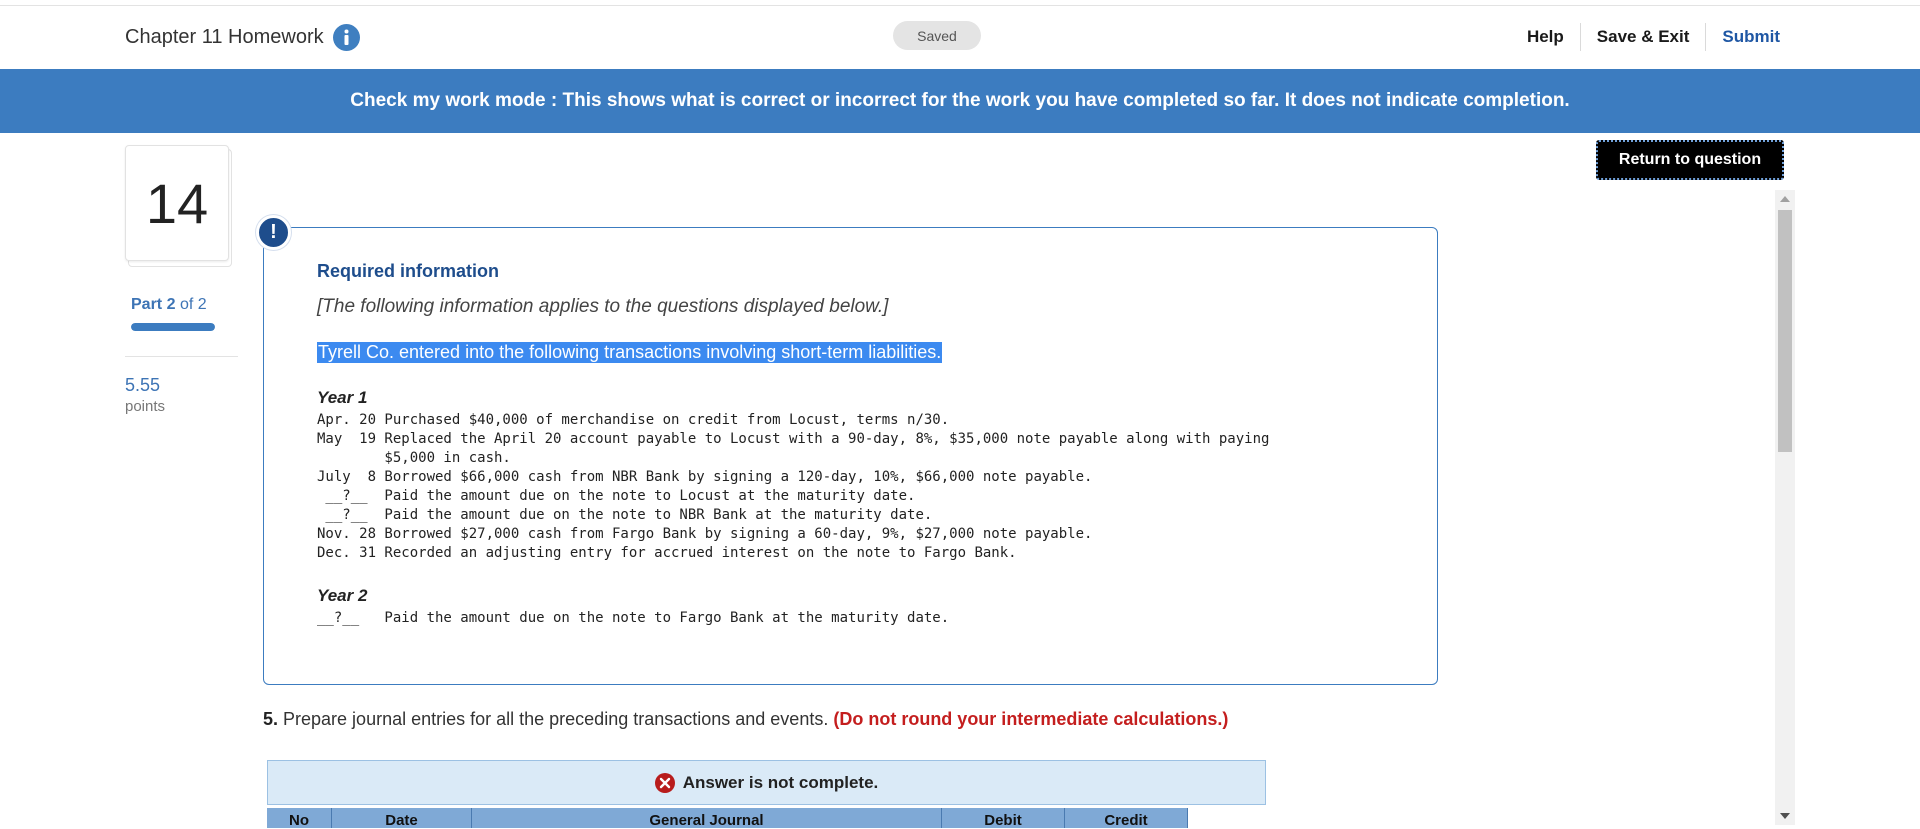 This screenshot has width=1920, height=829. I want to click on assignment-title: Chapter 11 Homework, so click(242, 37).